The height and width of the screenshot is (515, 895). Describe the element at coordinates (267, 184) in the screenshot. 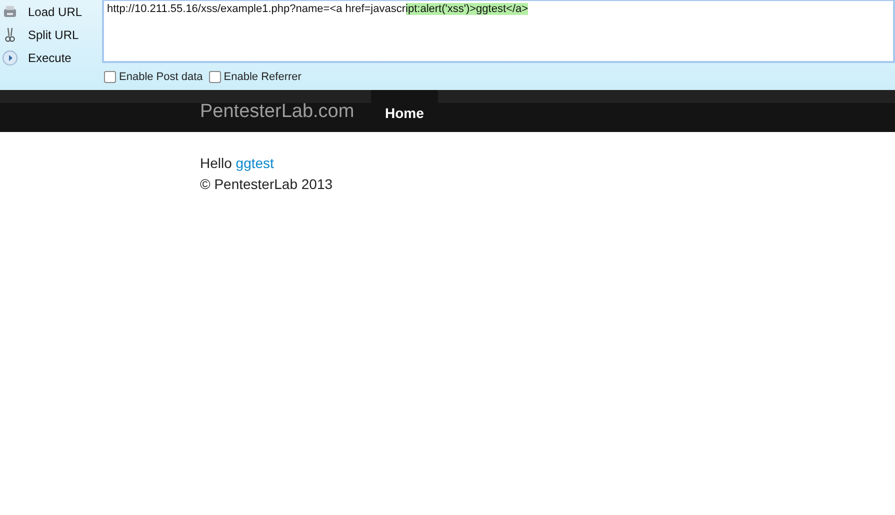

I see `copyright-text: © PentesterLab 2013` at that location.